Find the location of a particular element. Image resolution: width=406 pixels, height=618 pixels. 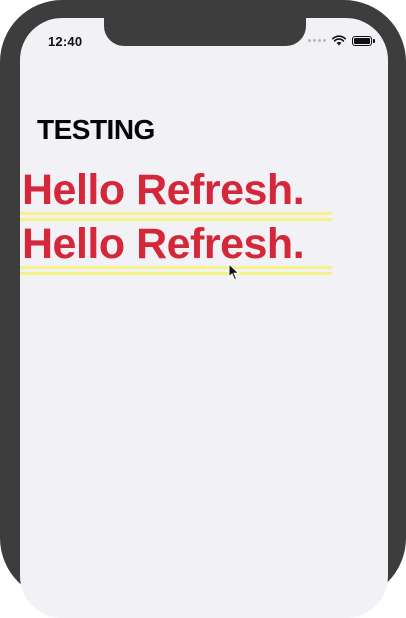

cellular-dots-icon is located at coordinates (317, 40).